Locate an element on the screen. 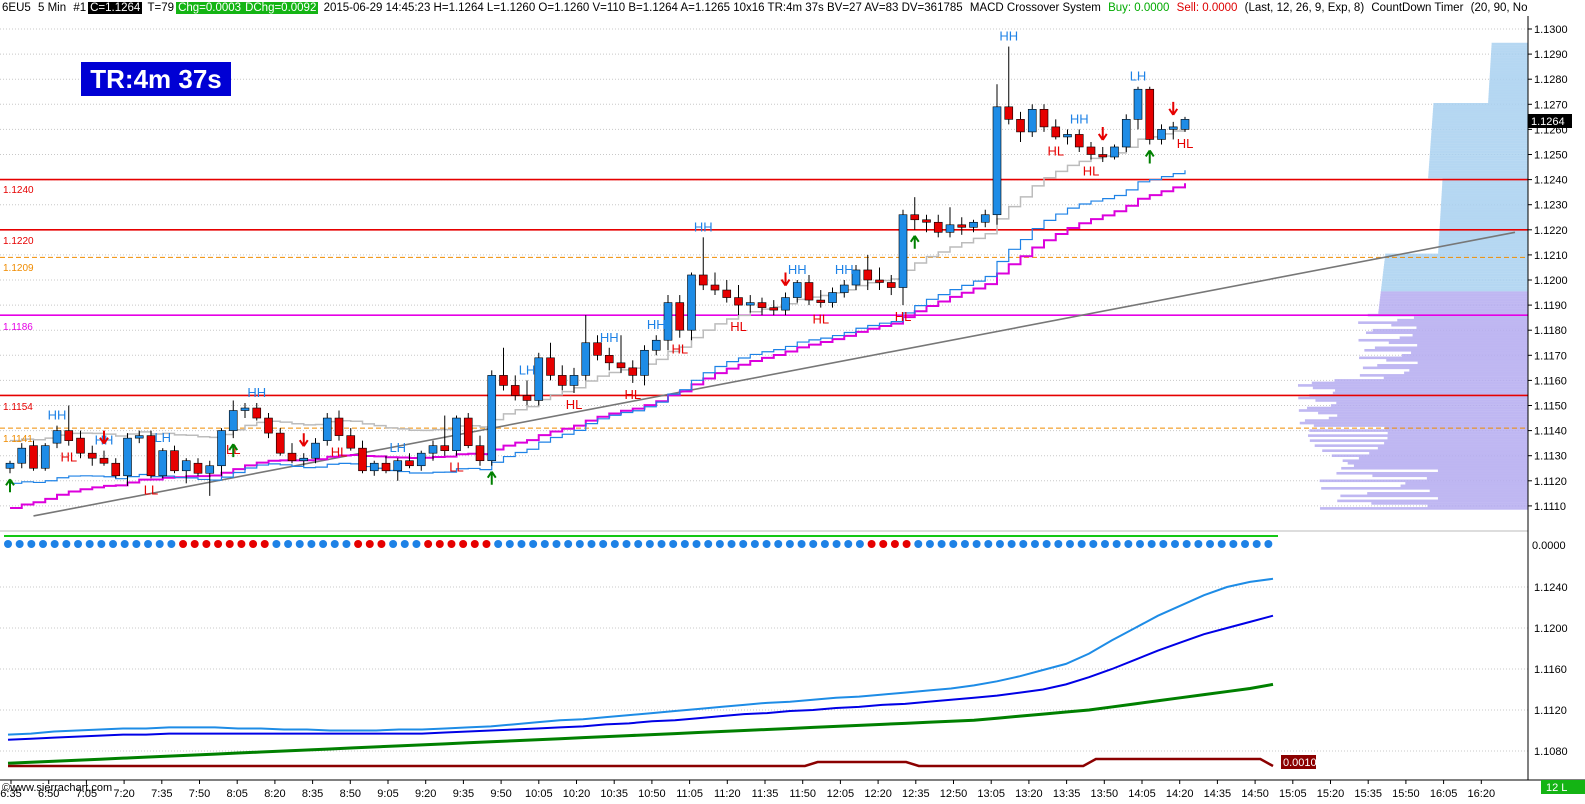 The height and width of the screenshot is (804, 1585). time-tick-label: 7:20 is located at coordinates (123, 794).